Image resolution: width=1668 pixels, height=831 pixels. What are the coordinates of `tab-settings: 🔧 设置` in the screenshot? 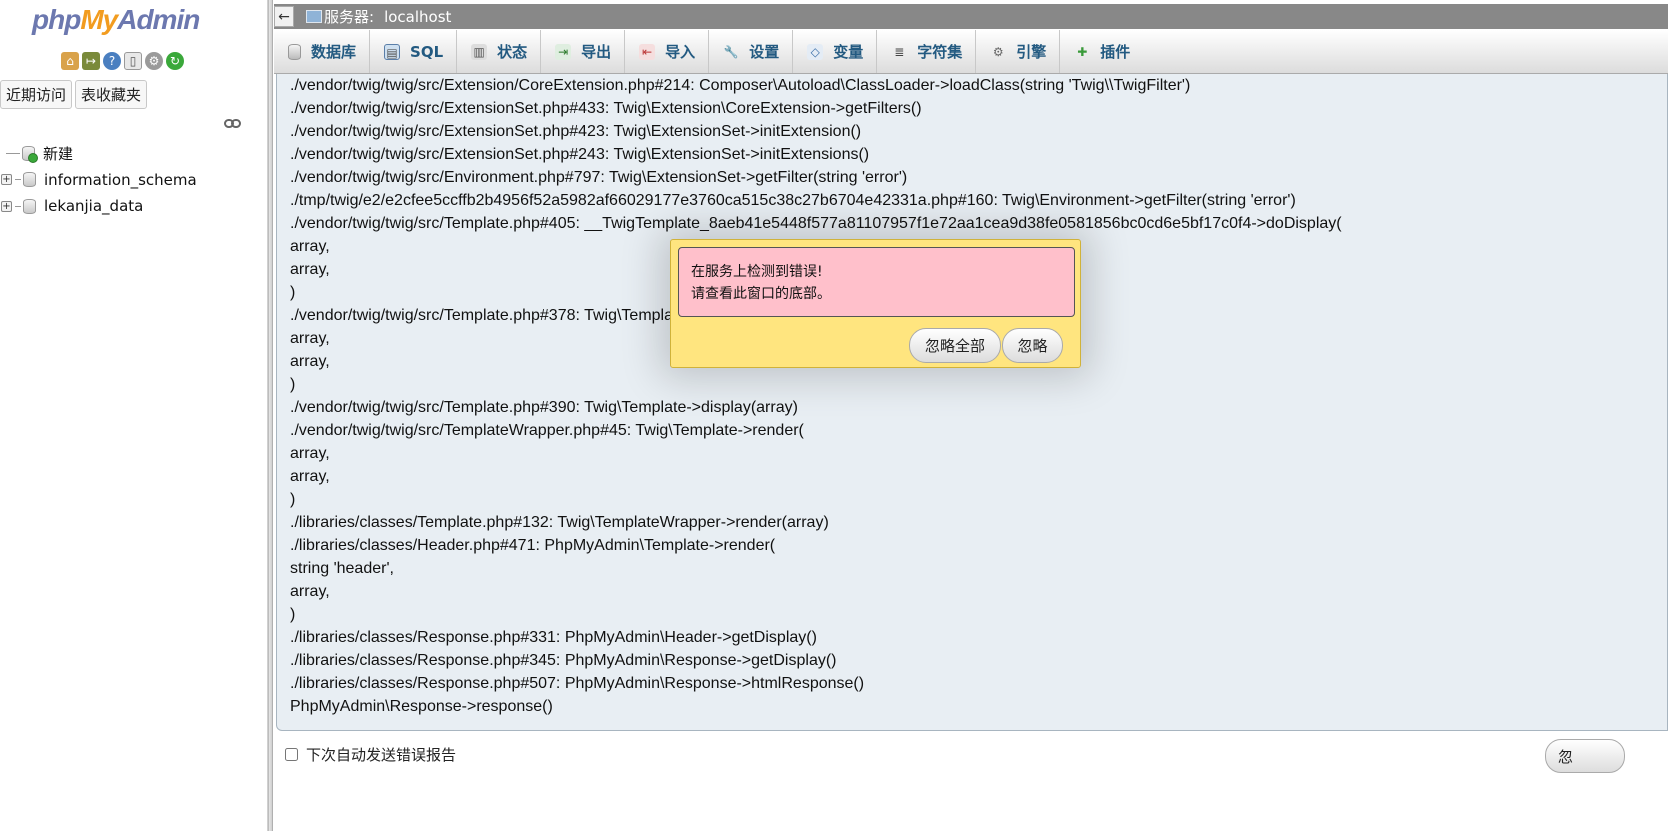 It's located at (751, 51).